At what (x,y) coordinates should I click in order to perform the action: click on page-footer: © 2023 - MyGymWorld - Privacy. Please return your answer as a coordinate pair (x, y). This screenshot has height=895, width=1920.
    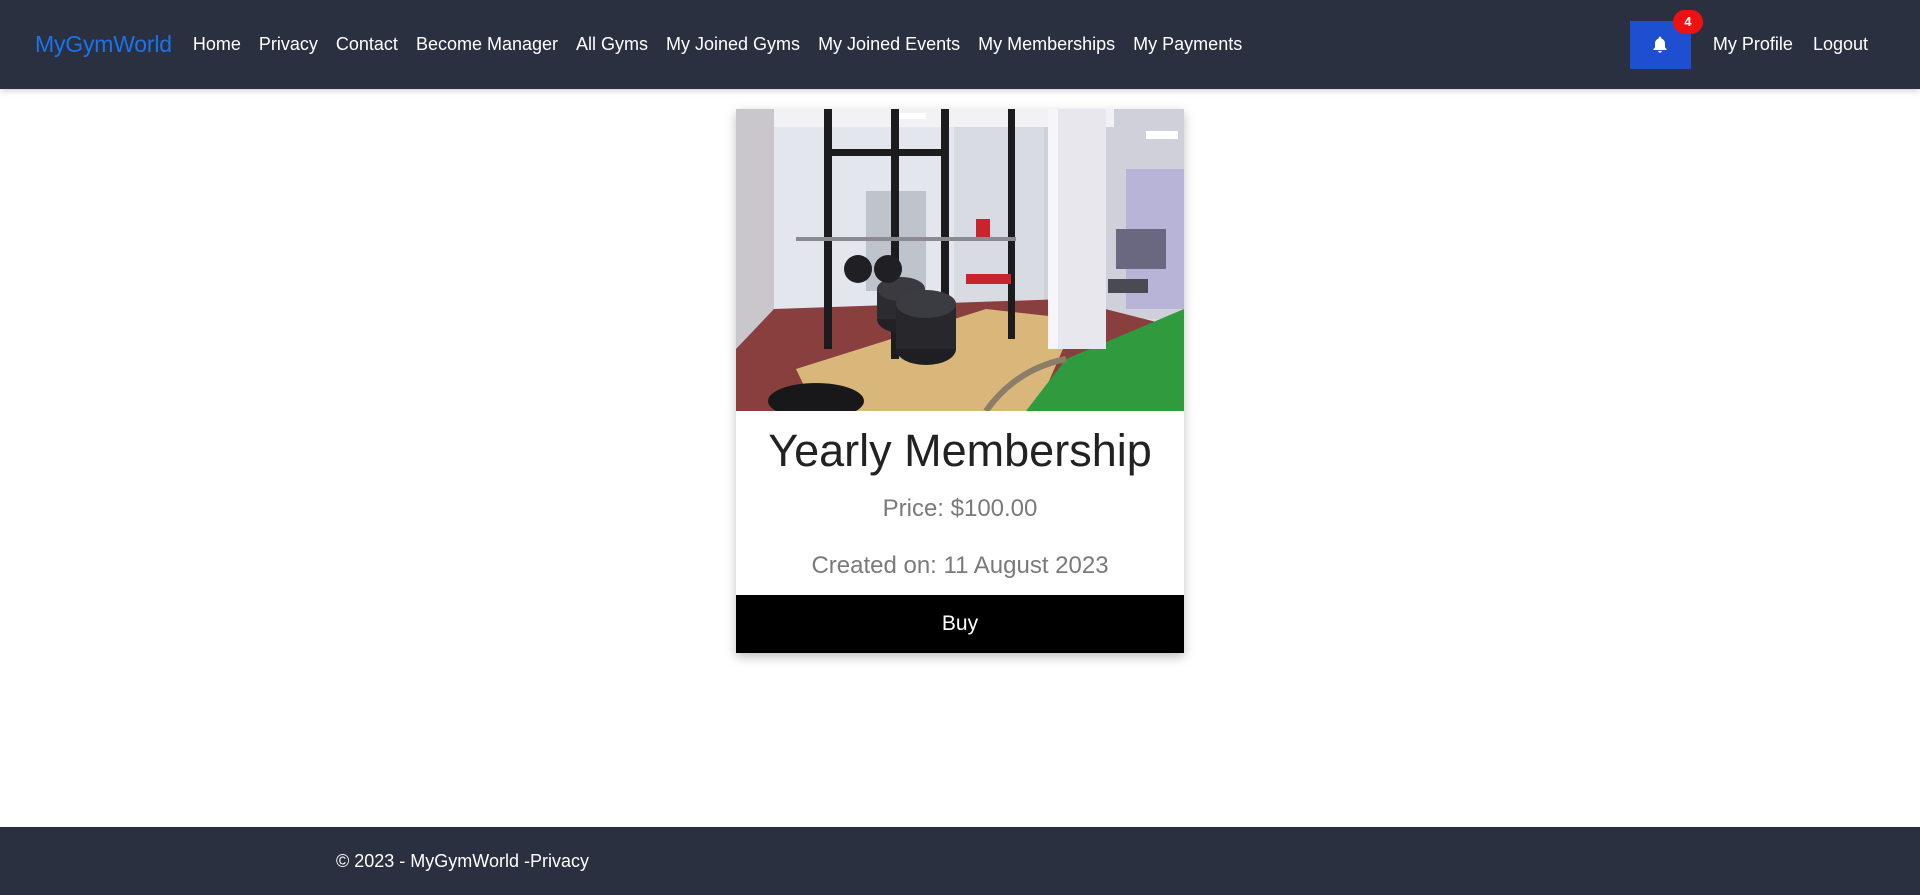
    Looking at the image, I should click on (960, 861).